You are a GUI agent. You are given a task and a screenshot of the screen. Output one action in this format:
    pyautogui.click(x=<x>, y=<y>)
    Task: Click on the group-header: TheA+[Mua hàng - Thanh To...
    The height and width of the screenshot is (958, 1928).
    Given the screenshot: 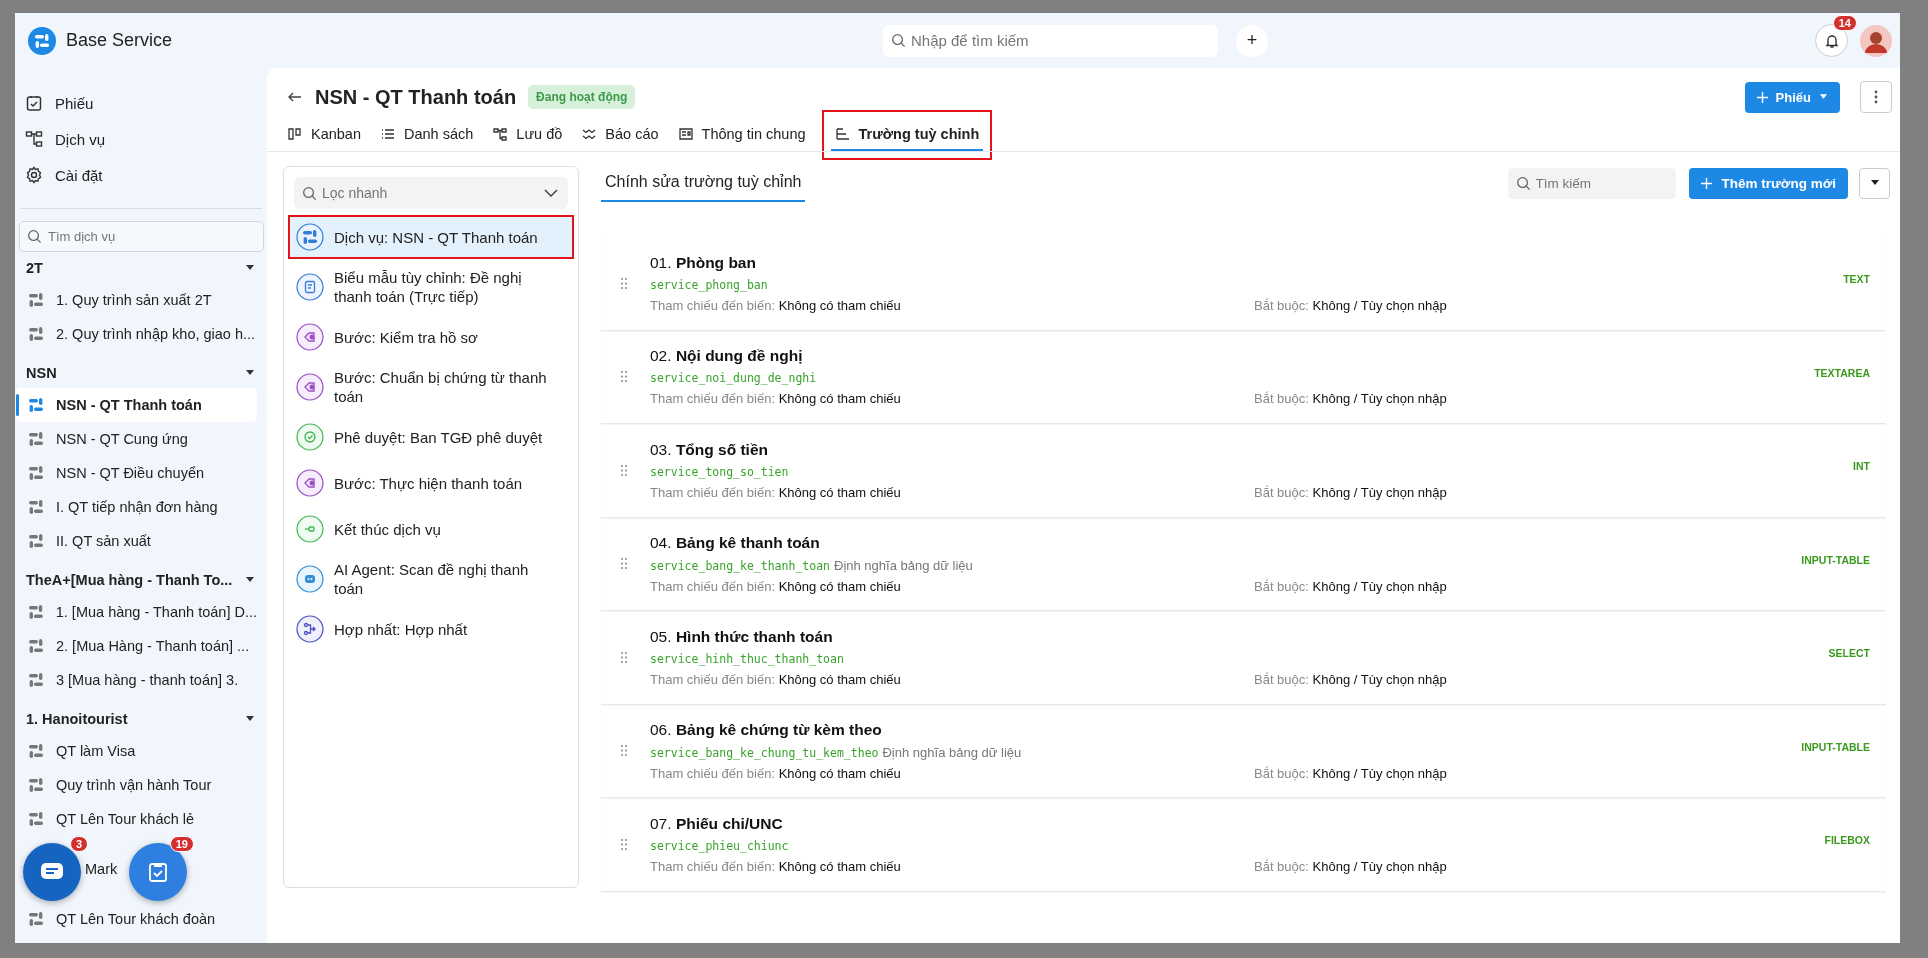 What is the action you would take?
    pyautogui.click(x=129, y=579)
    